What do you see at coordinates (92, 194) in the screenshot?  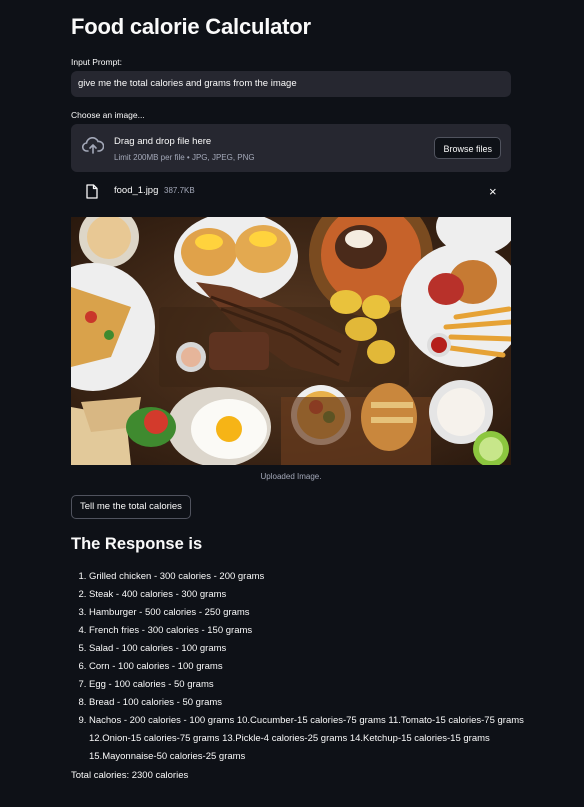 I see `file-icon` at bounding box center [92, 194].